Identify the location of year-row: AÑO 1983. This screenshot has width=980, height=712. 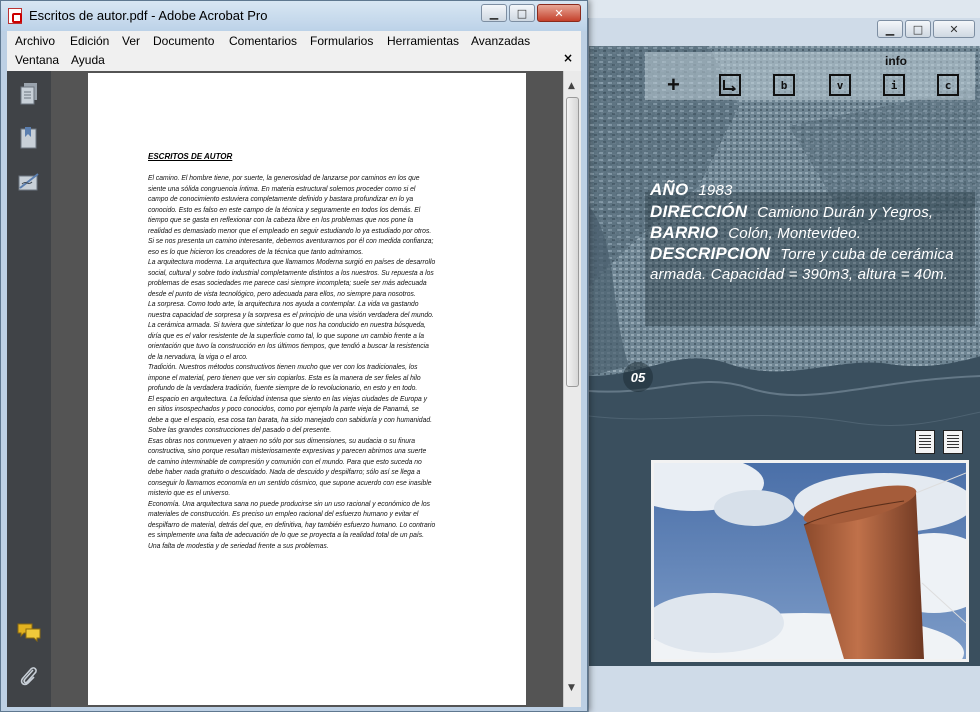
(691, 190).